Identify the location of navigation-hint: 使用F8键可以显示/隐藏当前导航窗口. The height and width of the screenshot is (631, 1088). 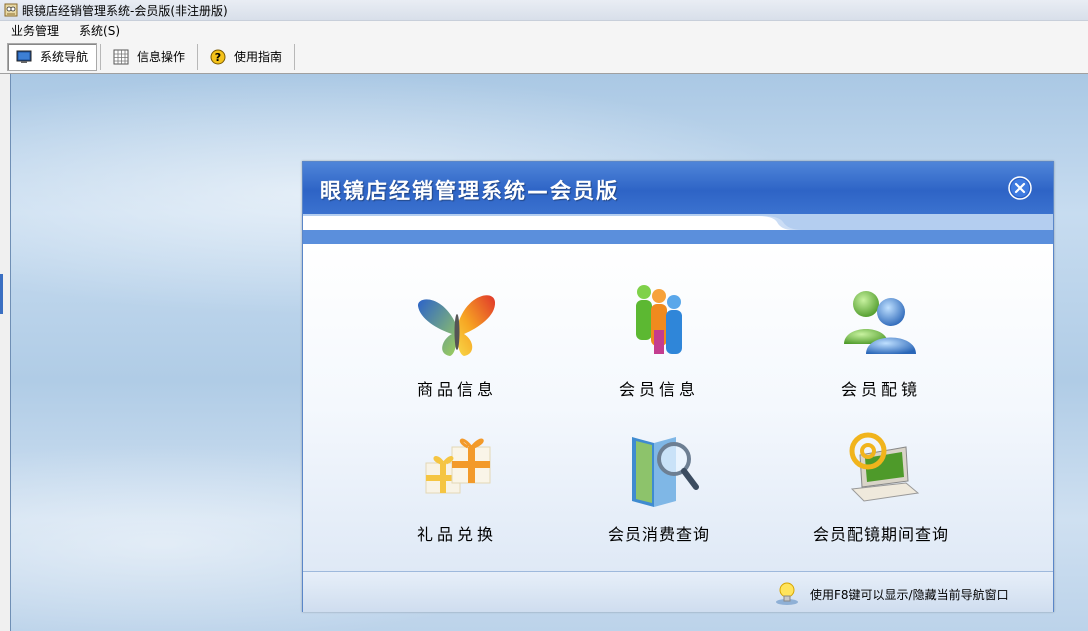
(909, 595).